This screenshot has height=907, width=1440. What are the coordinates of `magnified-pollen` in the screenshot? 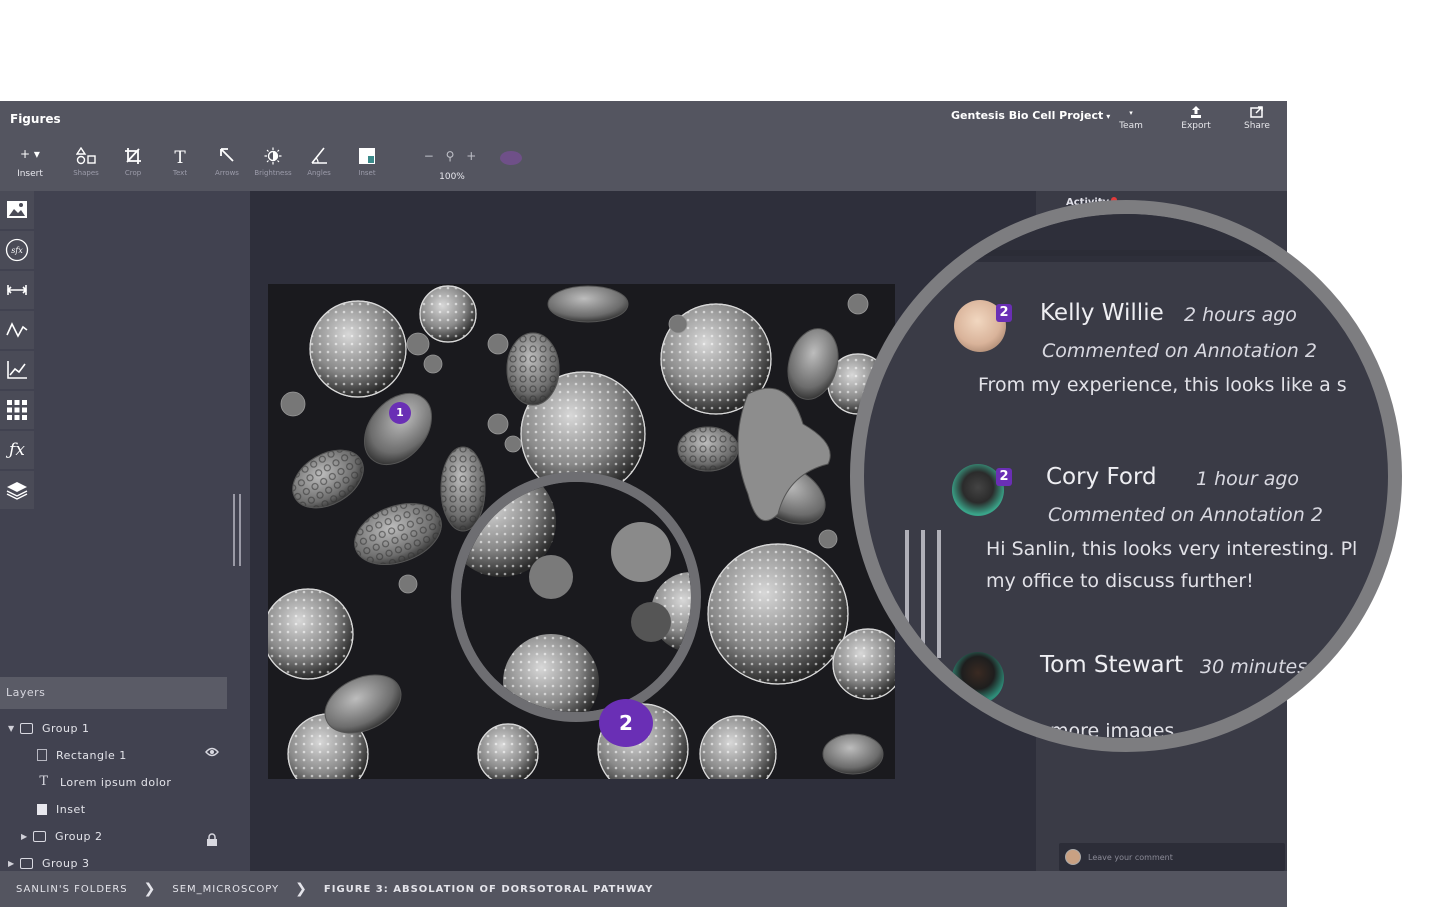 It's located at (576, 597).